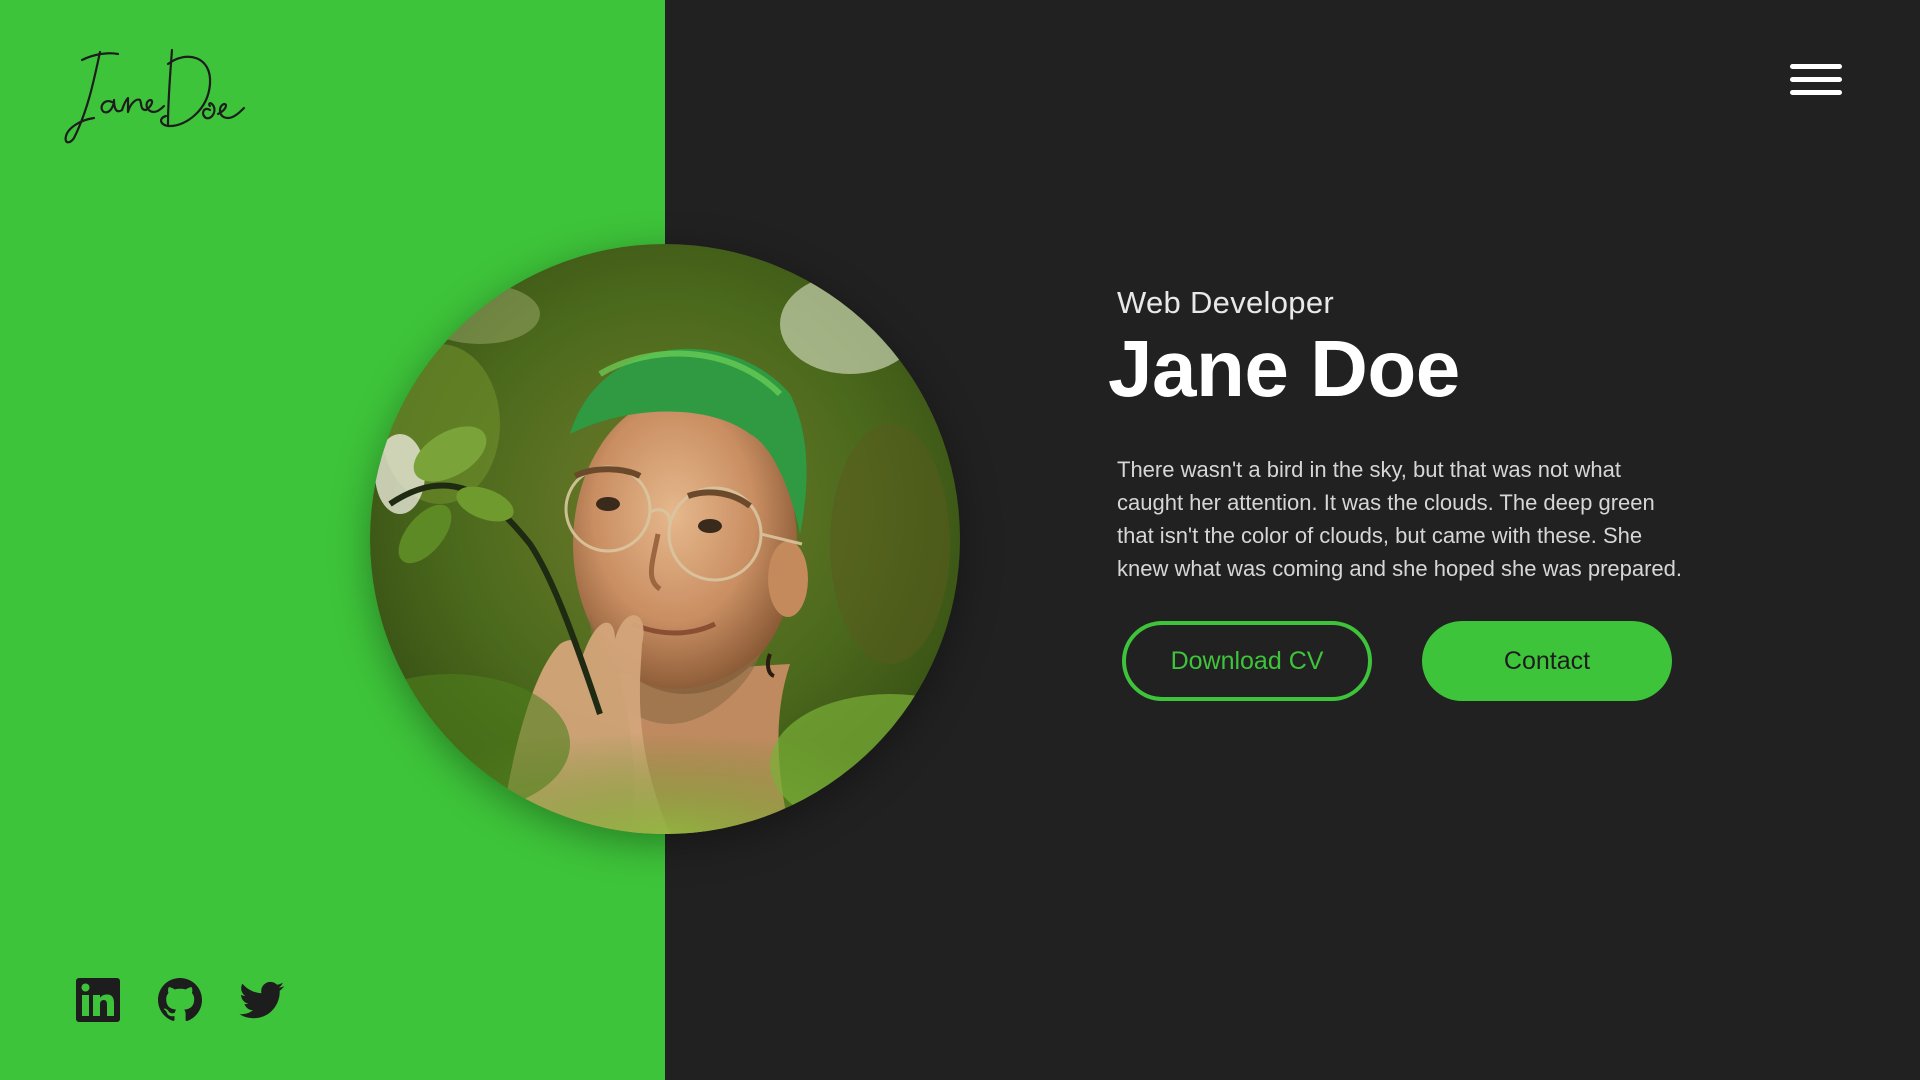  What do you see at coordinates (1247, 661) in the screenshot?
I see `download-cv-button: Download CV` at bounding box center [1247, 661].